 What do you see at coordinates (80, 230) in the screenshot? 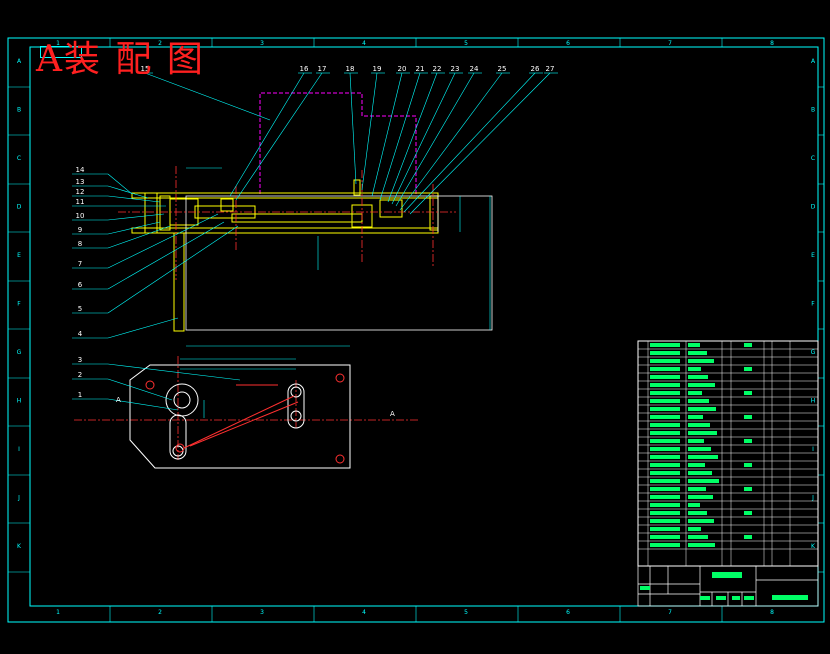
I see `callout-9: 9` at bounding box center [80, 230].